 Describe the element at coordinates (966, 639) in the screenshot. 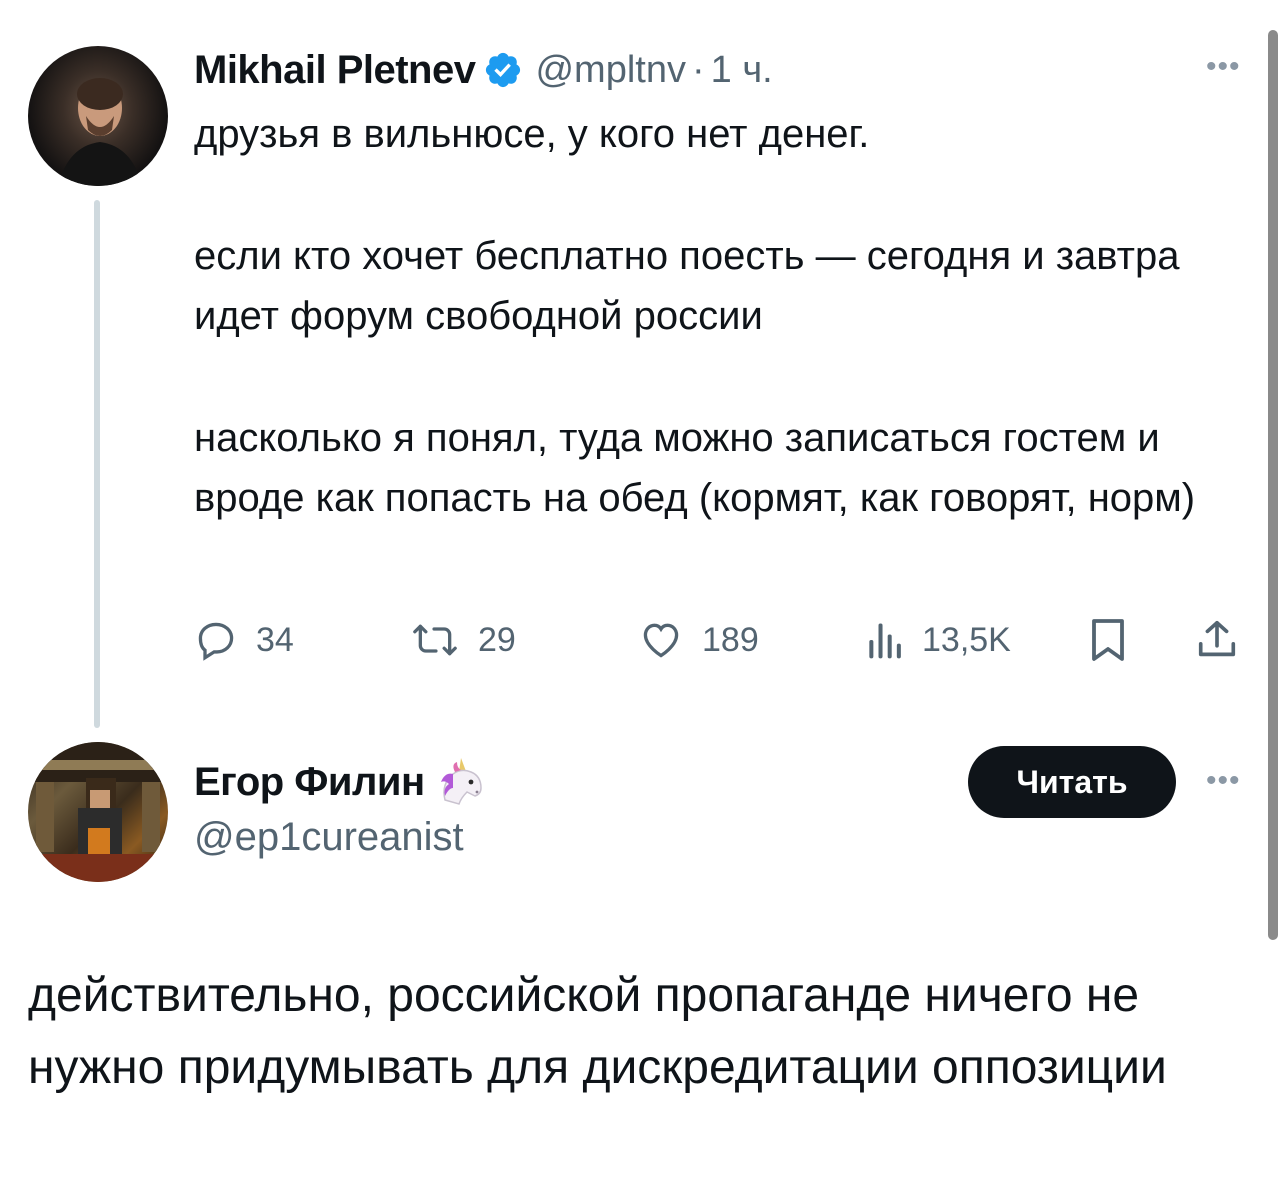

I see `views-count: 13,5K` at that location.